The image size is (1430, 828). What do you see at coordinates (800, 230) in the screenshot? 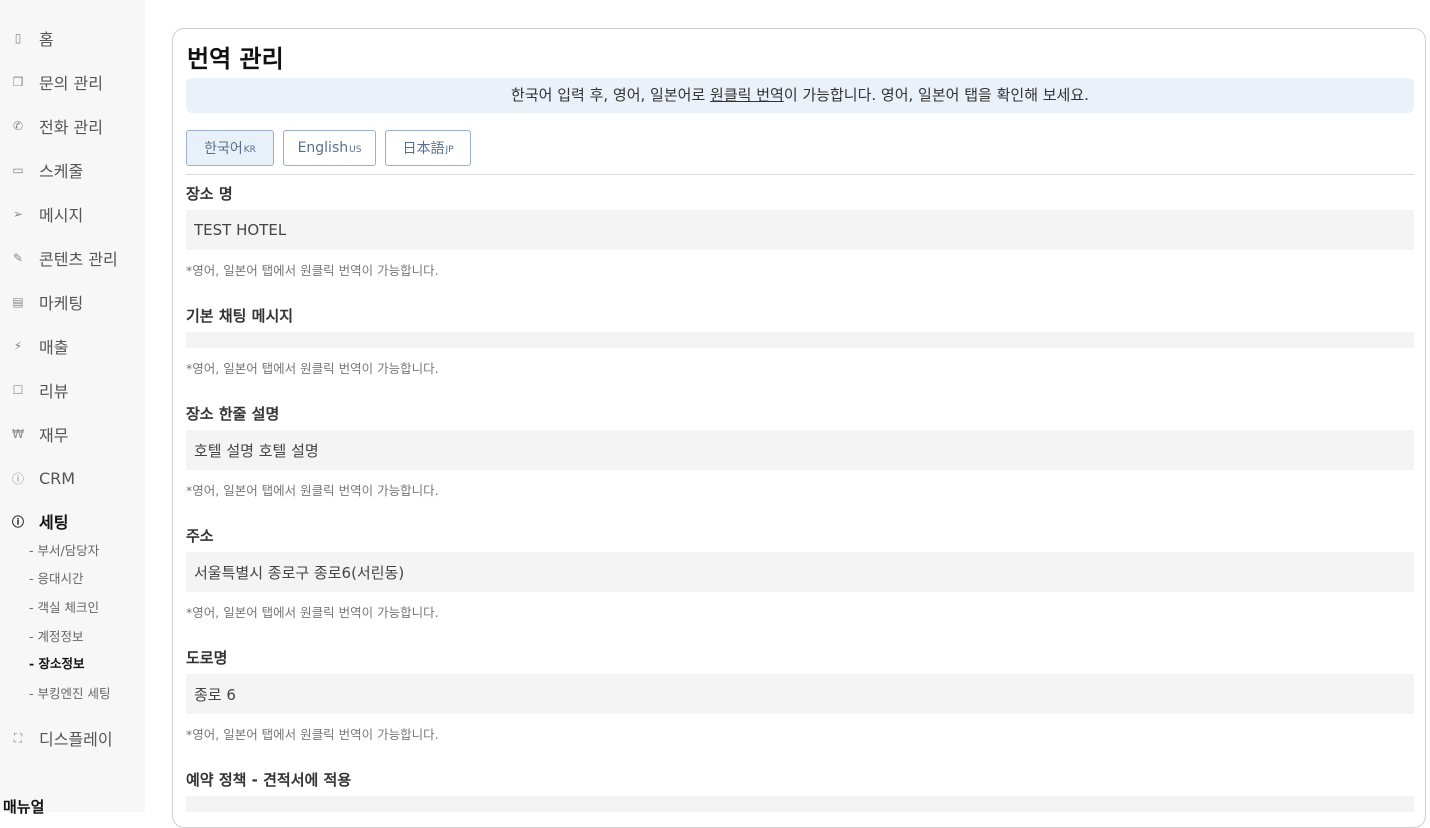
I see `place-name-input` at bounding box center [800, 230].